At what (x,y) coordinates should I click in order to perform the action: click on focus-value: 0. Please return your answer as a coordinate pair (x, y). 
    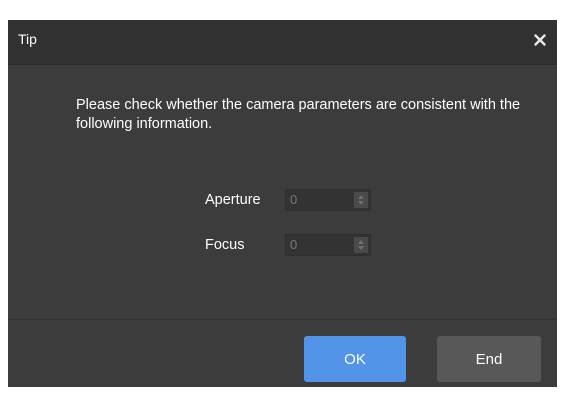
    Looking at the image, I should click on (294, 244).